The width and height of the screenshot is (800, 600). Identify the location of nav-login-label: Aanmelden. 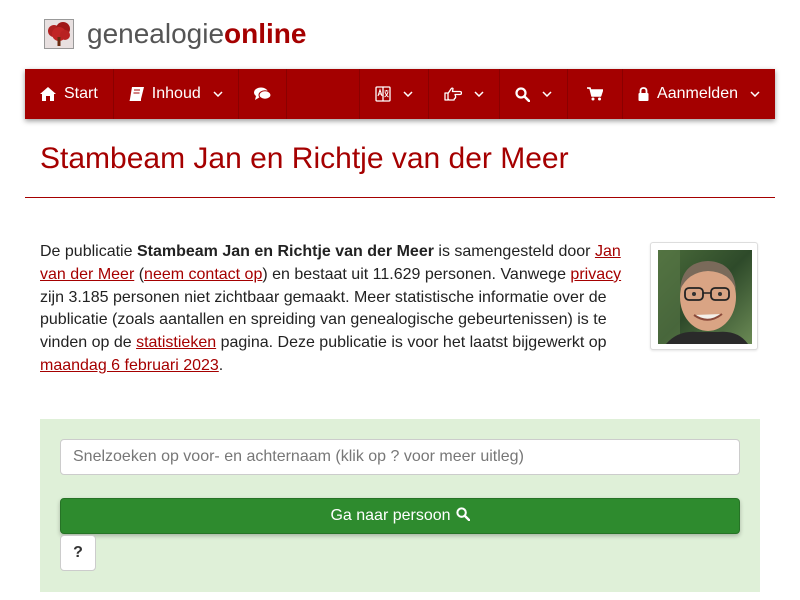
(697, 93).